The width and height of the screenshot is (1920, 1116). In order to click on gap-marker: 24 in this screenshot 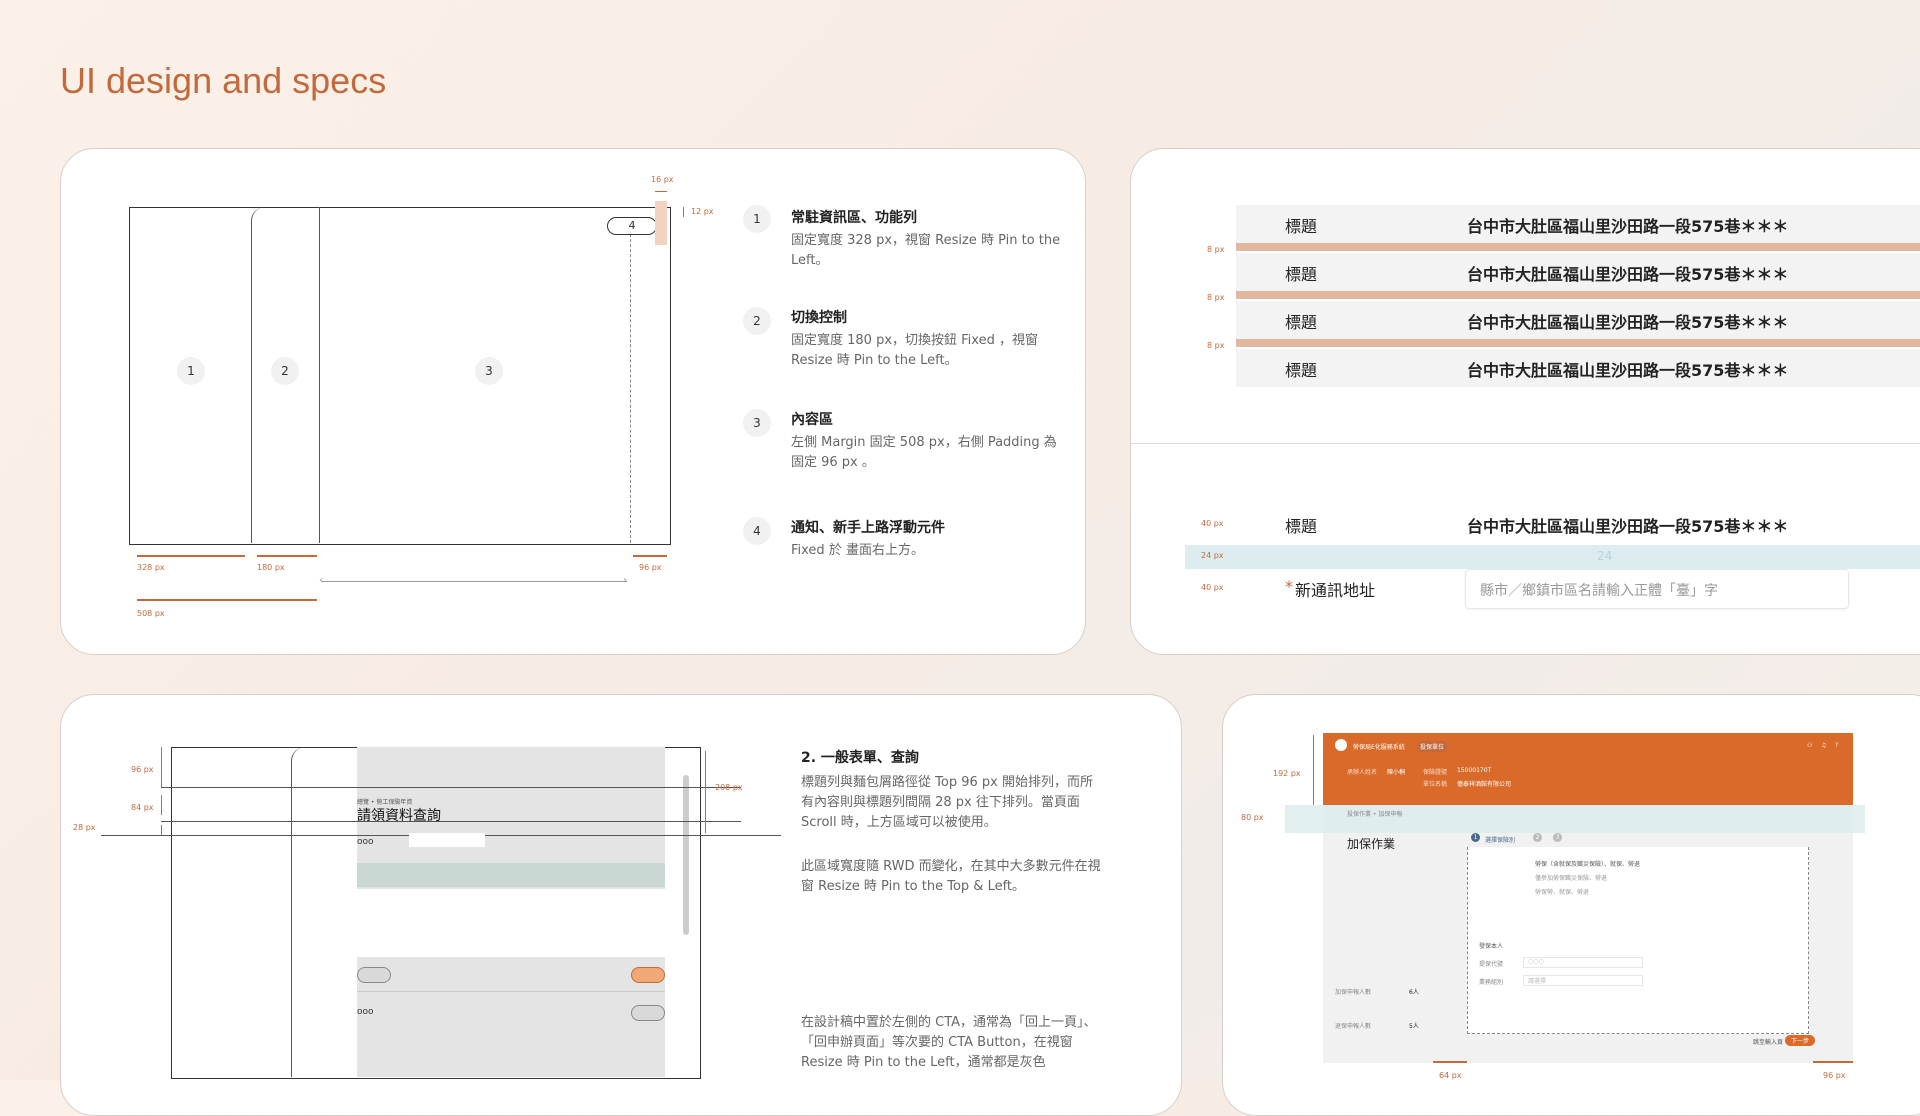, I will do `click(1605, 556)`.